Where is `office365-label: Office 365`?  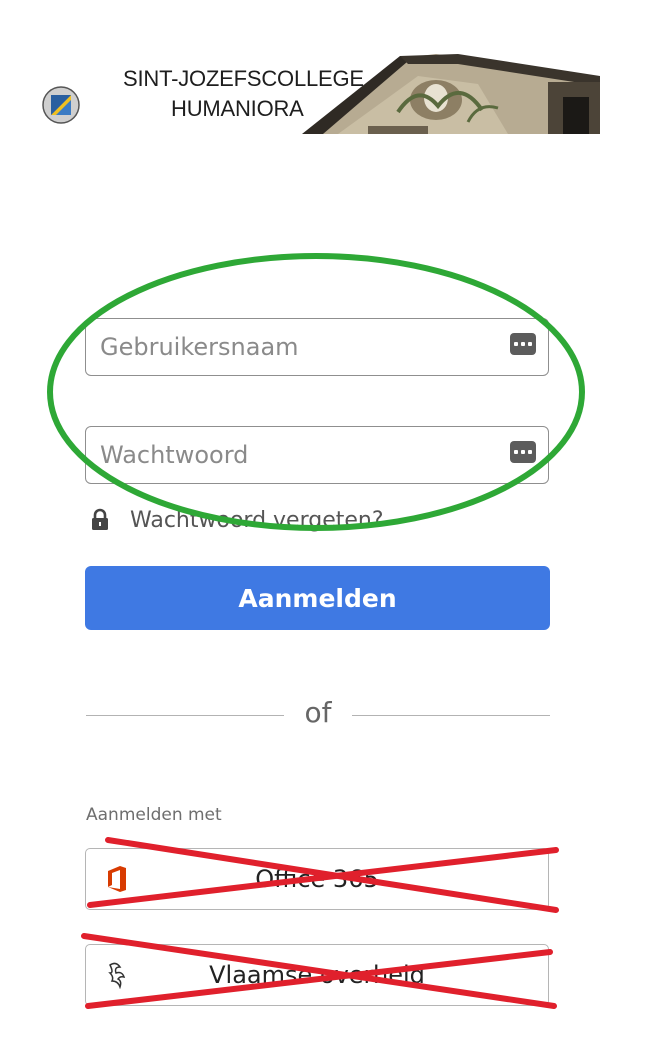
office365-label: Office 365 is located at coordinates (317, 879).